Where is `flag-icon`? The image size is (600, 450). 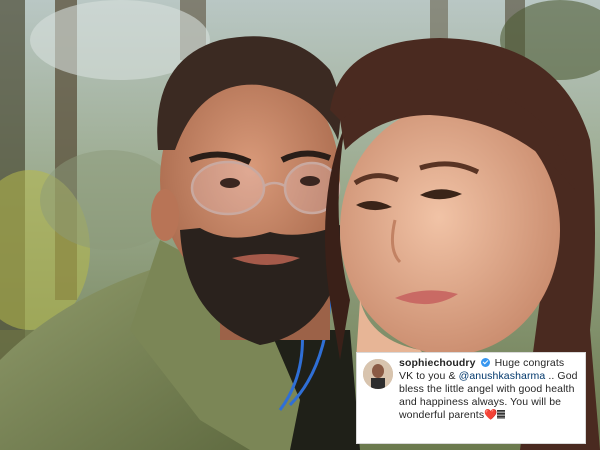 flag-icon is located at coordinates (501, 414).